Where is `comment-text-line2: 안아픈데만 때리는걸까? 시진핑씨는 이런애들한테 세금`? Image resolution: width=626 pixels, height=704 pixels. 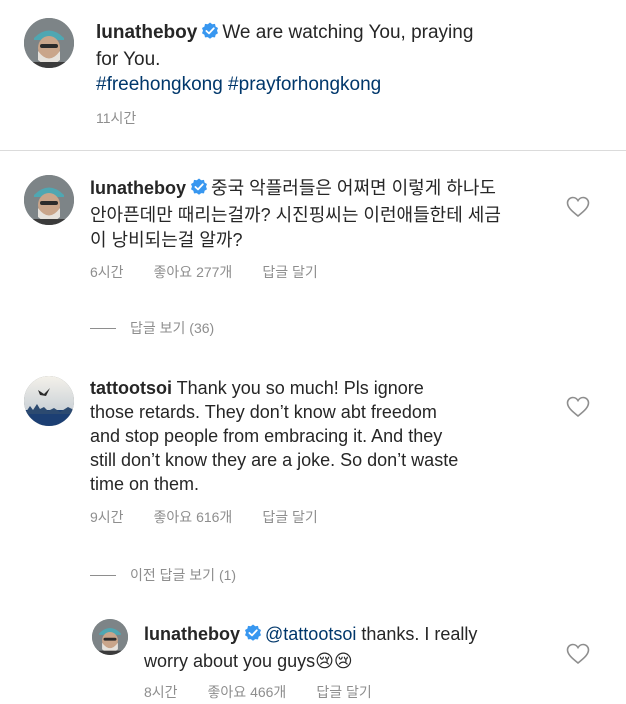 comment-text-line2: 안아픈데만 때리는걸까? 시진핑씨는 이런애들한테 세금 is located at coordinates (295, 215).